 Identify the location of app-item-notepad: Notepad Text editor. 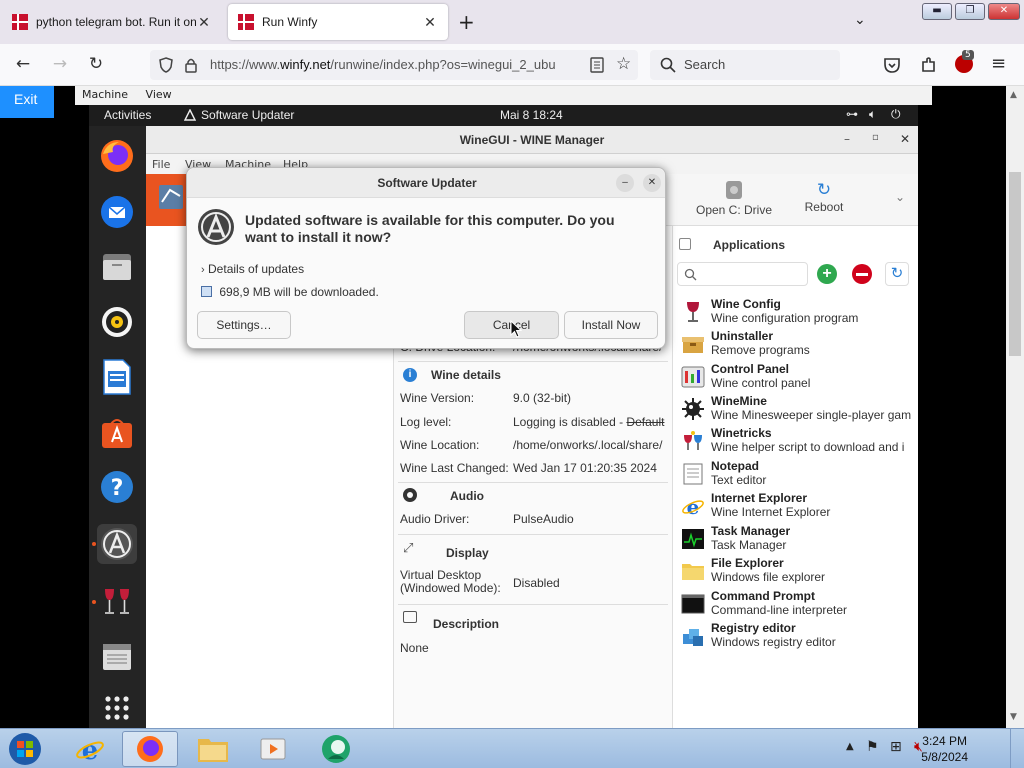
(799, 475).